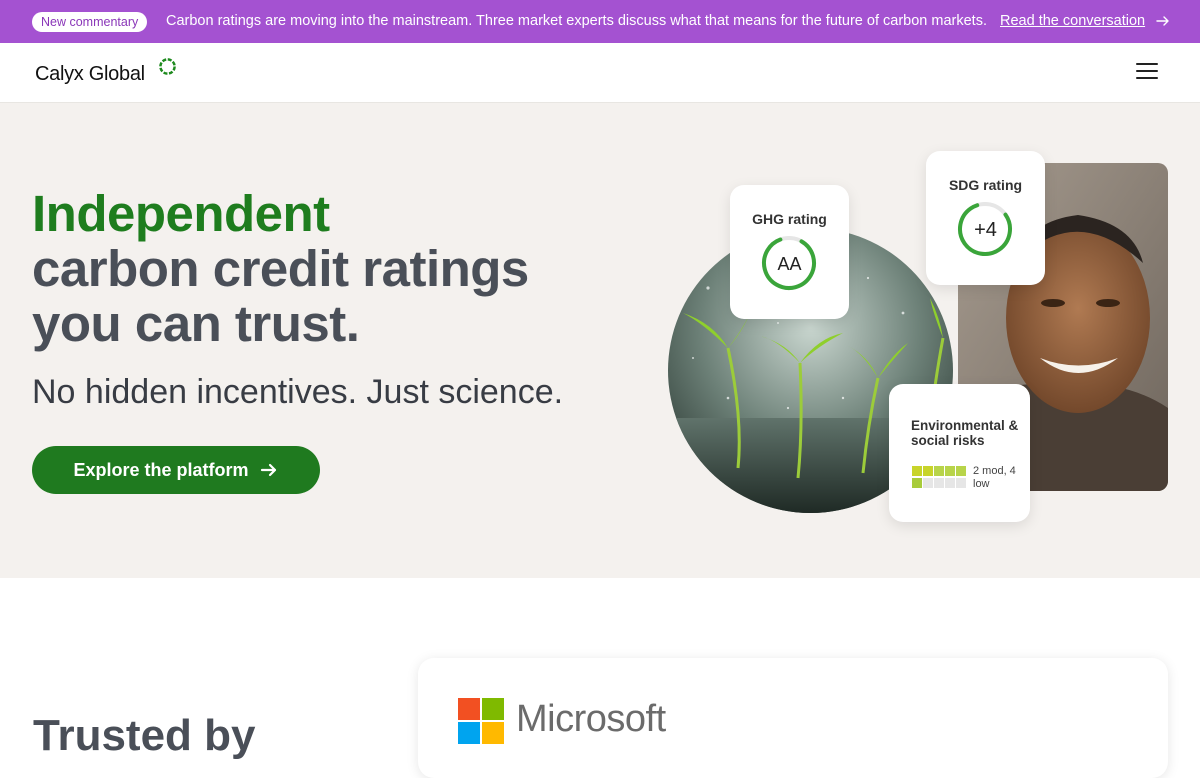  I want to click on client-name: Microsoft, so click(591, 719).